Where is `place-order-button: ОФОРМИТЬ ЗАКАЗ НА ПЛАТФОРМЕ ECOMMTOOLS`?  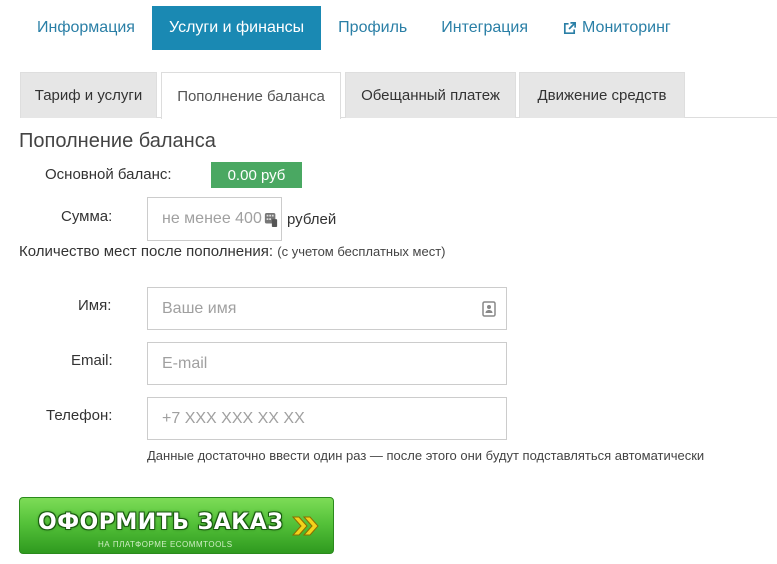 place-order-button: ОФОРМИТЬ ЗАКАЗ НА ПЛАТФОРМЕ ECOMMTOOLS is located at coordinates (176, 525).